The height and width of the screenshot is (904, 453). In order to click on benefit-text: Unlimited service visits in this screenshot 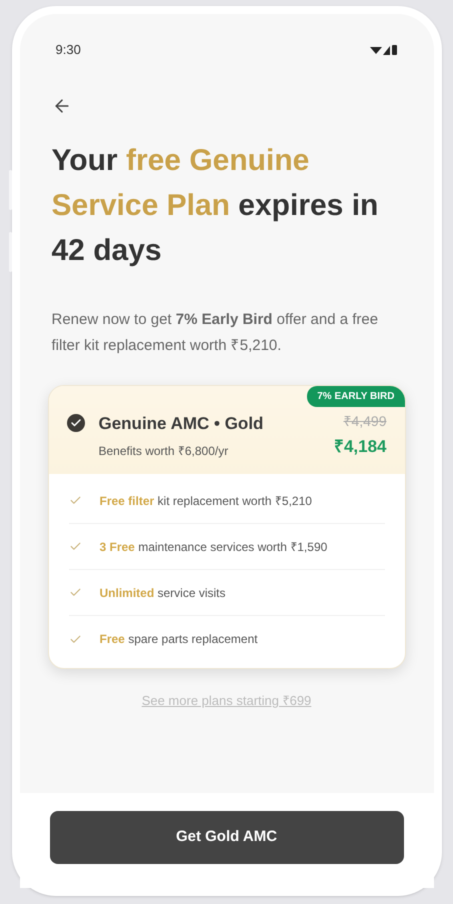, I will do `click(163, 593)`.